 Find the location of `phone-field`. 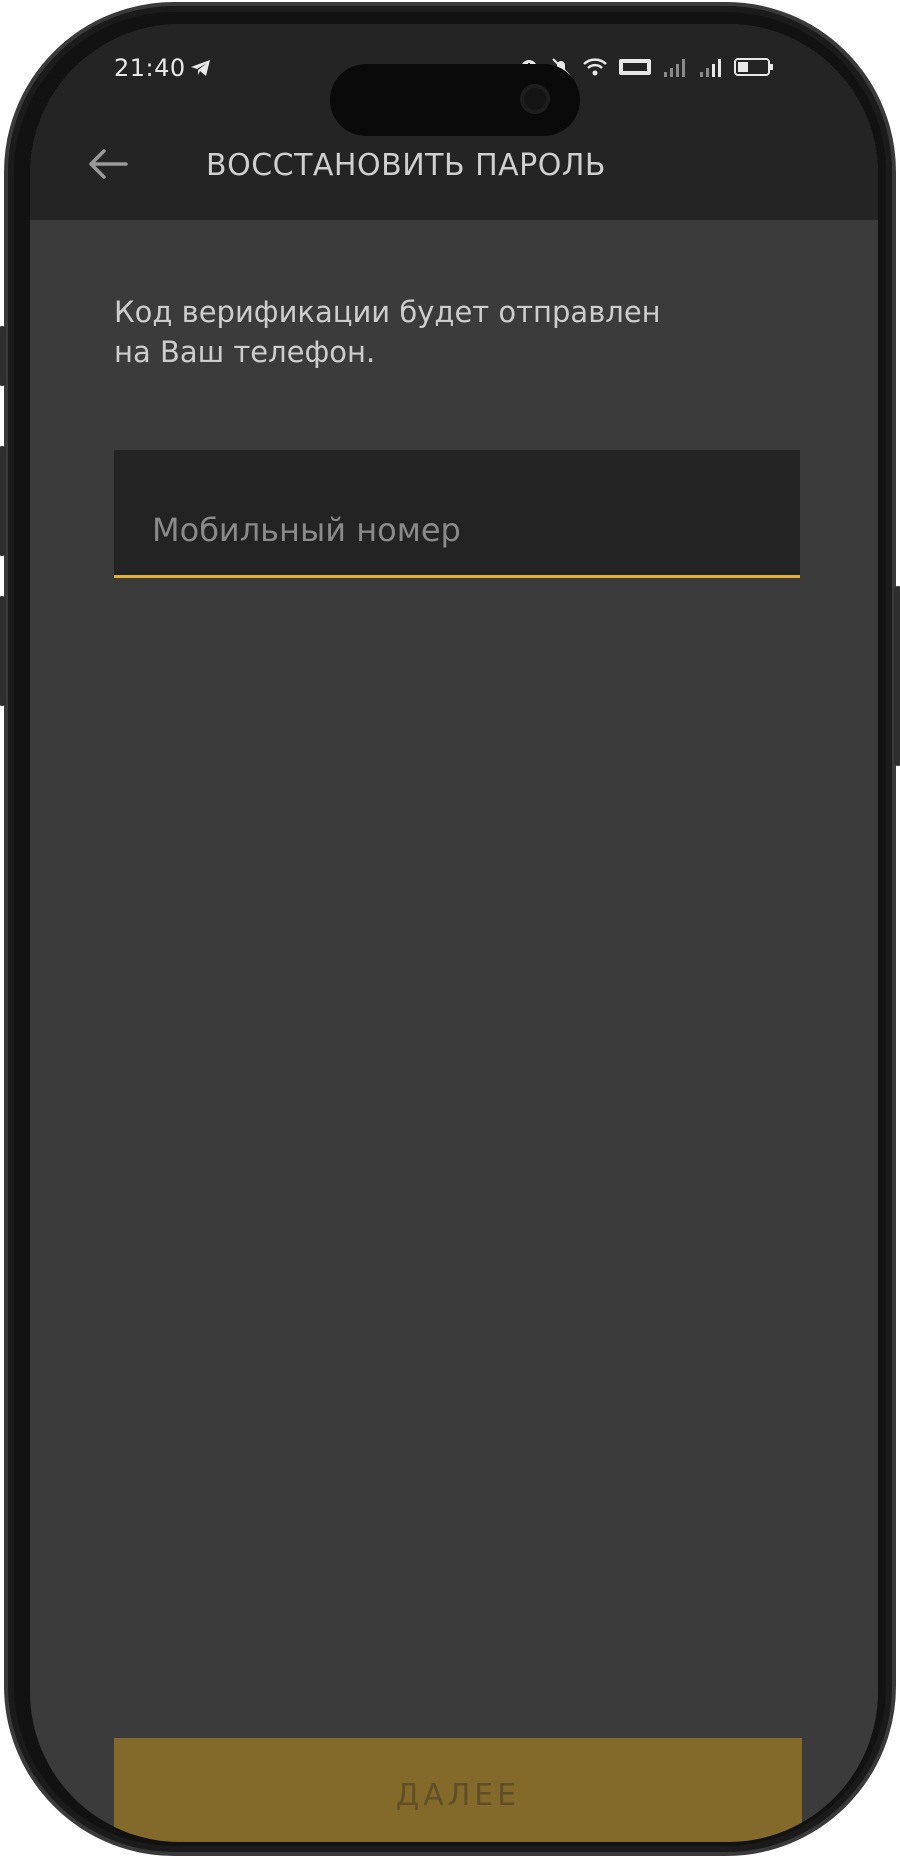

phone-field is located at coordinates (457, 514).